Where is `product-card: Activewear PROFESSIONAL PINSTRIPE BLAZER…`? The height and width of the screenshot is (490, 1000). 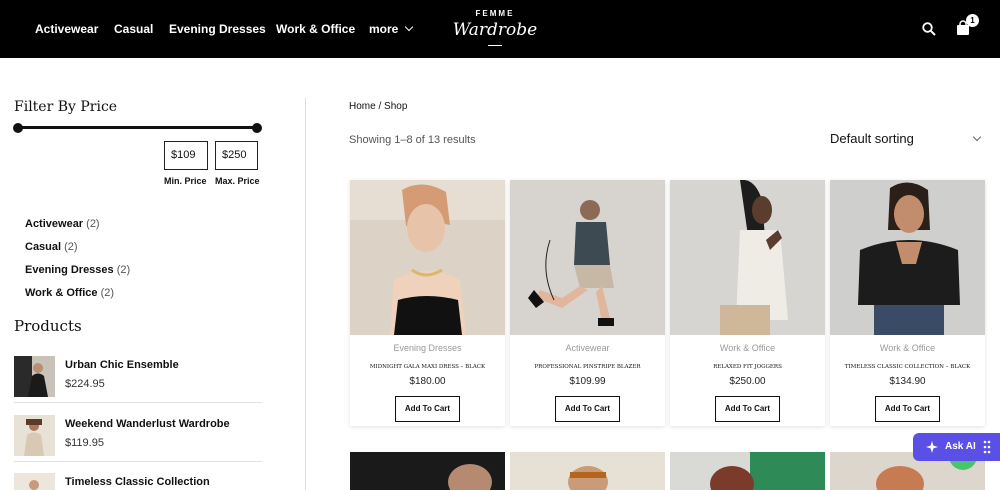
product-card: Activewear PROFESSIONAL PINSTRIPE BLAZER… is located at coordinates (587, 303).